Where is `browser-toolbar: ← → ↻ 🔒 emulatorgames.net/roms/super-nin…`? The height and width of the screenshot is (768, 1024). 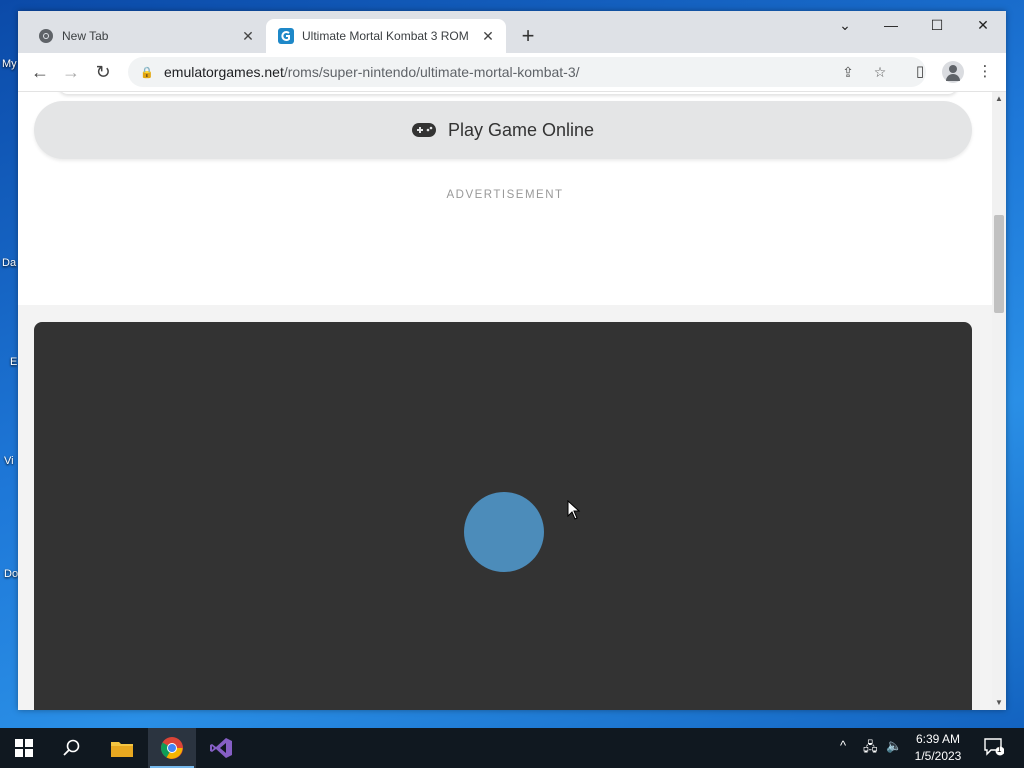 browser-toolbar: ← → ↻ 🔒 emulatorgames.net/roms/super-nin… is located at coordinates (512, 72).